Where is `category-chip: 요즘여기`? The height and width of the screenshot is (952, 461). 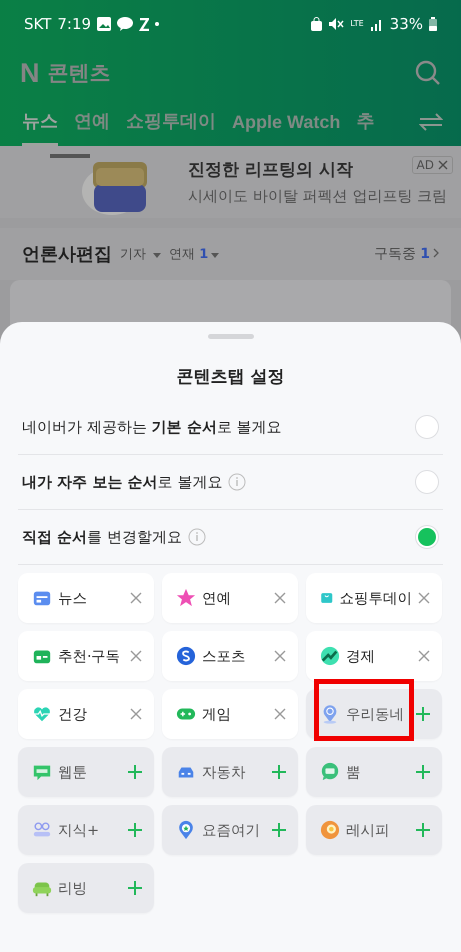 category-chip: 요즘여기 is located at coordinates (230, 830).